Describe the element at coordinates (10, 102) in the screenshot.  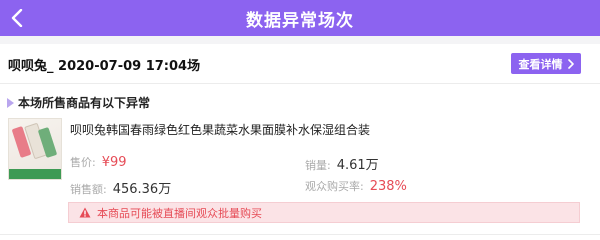
I see `triangle-marker-icon` at that location.